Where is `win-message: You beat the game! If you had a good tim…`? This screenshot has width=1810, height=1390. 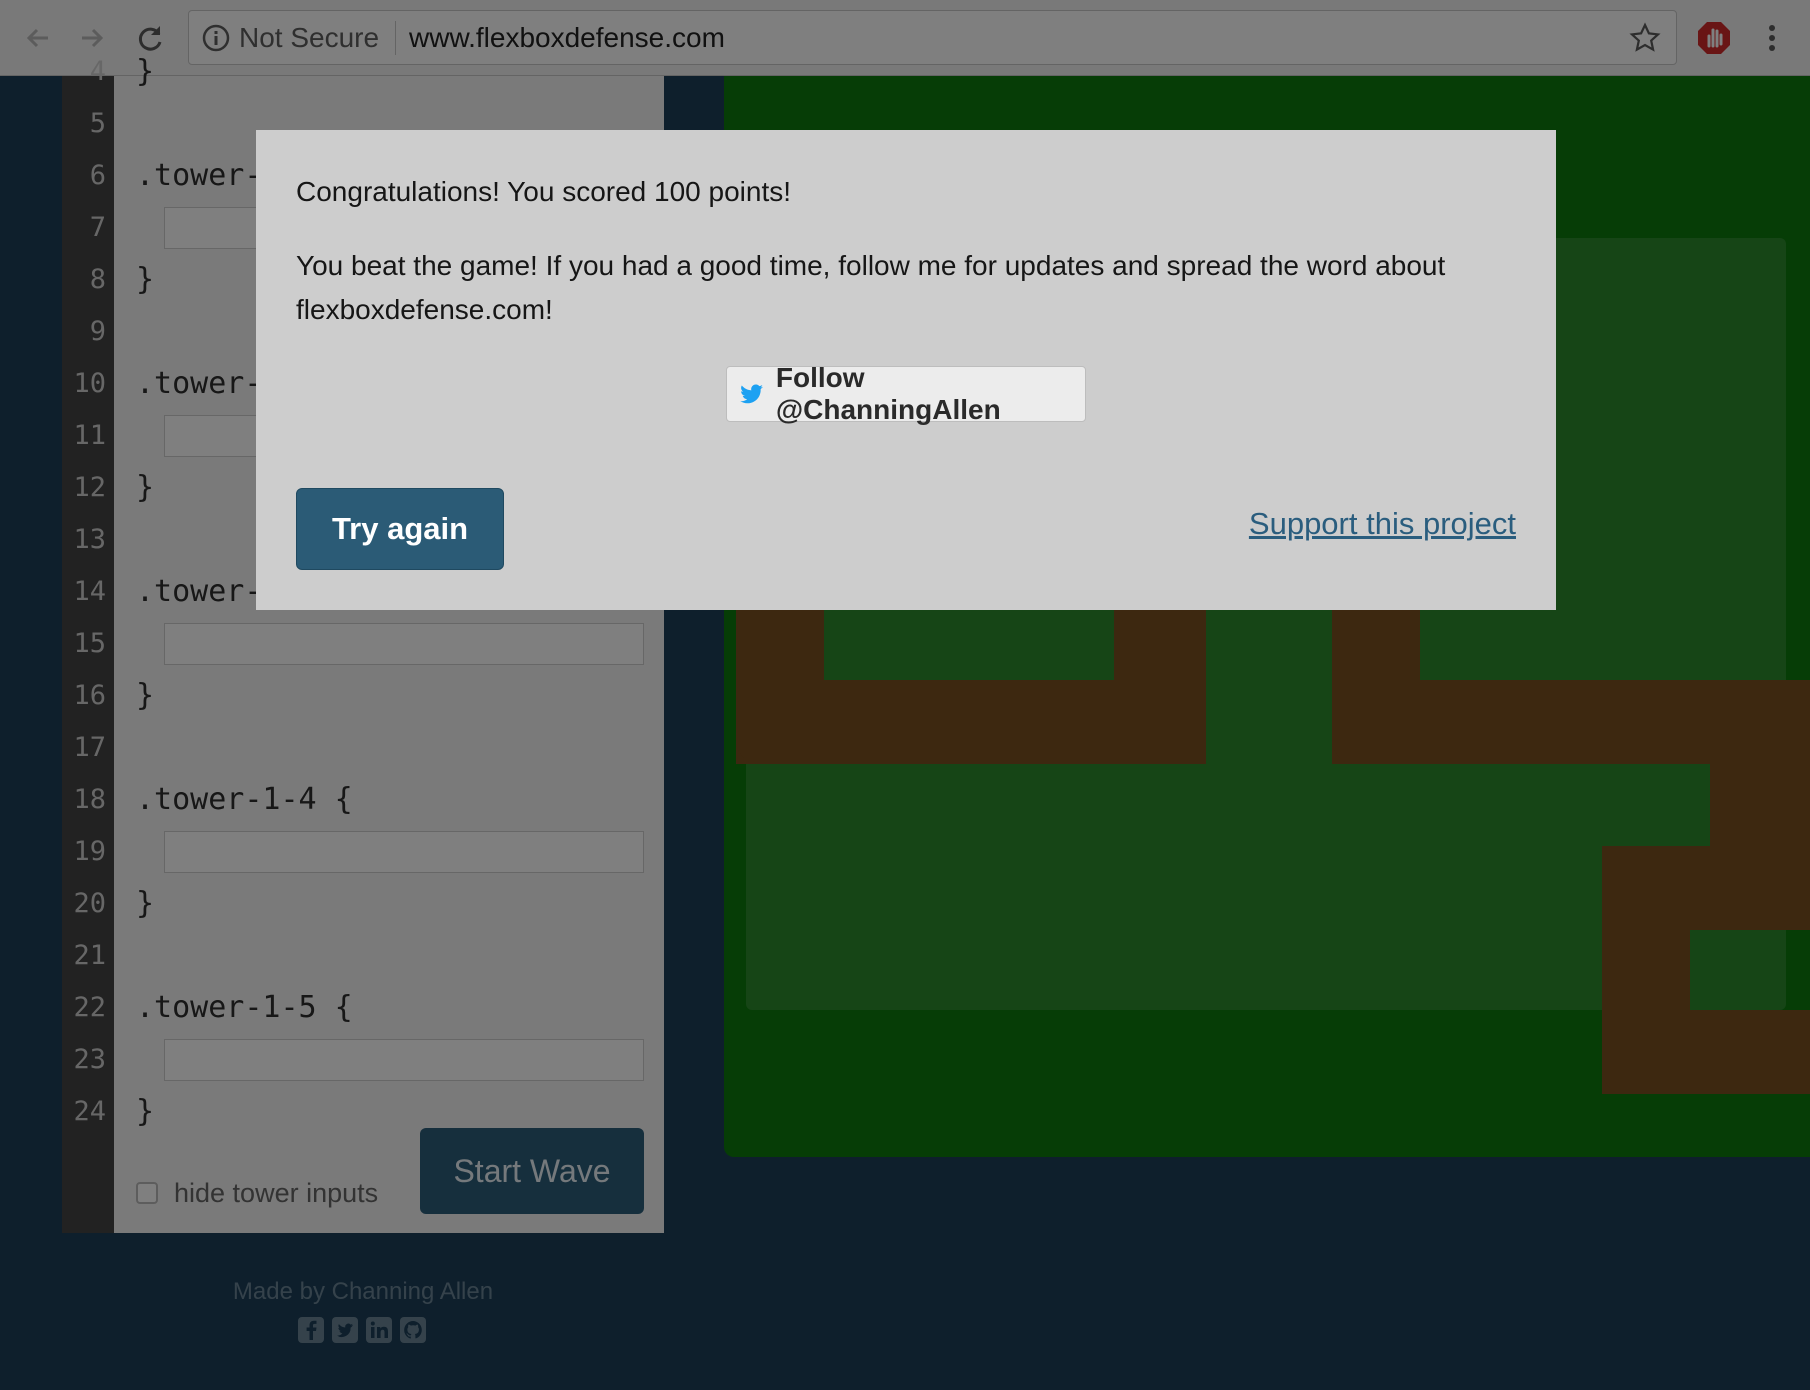
win-message: You beat the game! If you had a good tim… is located at coordinates (871, 287).